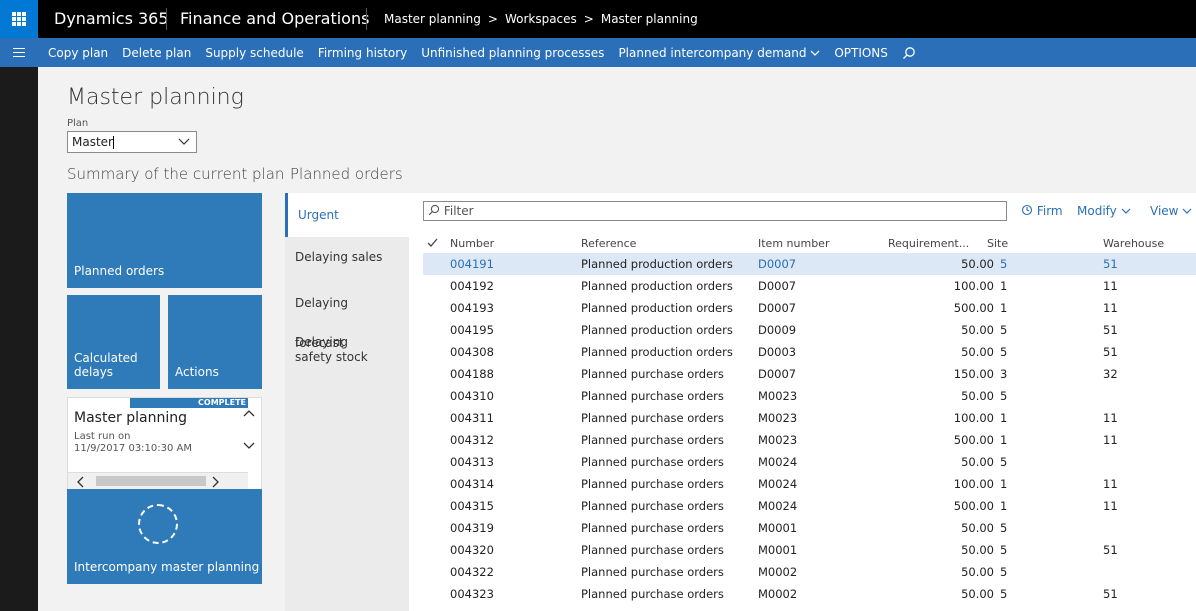 The height and width of the screenshot is (611, 1196). What do you see at coordinates (472, 506) in the screenshot?
I see `cell-number: 004315` at bounding box center [472, 506].